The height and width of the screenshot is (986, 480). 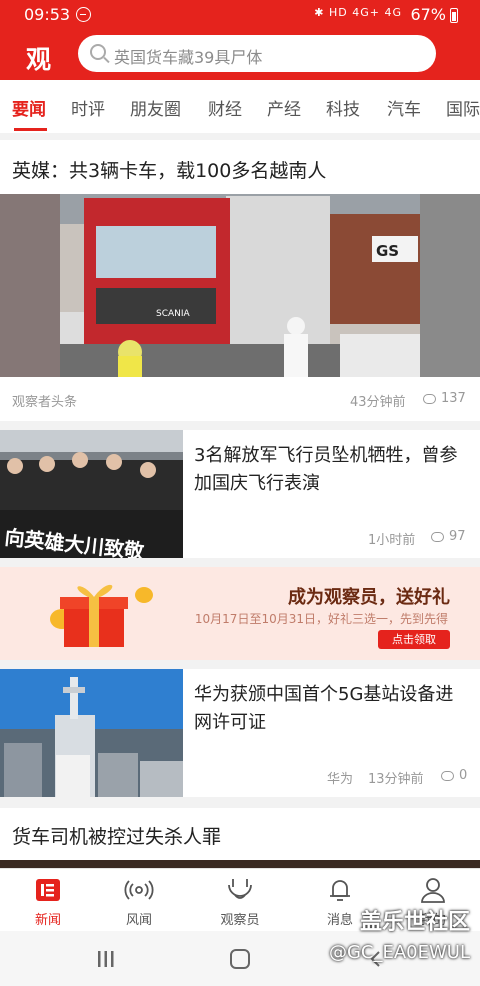 What do you see at coordinates (369, 597) in the screenshot?
I see `promo-title: 成为观察员，送好礼` at bounding box center [369, 597].